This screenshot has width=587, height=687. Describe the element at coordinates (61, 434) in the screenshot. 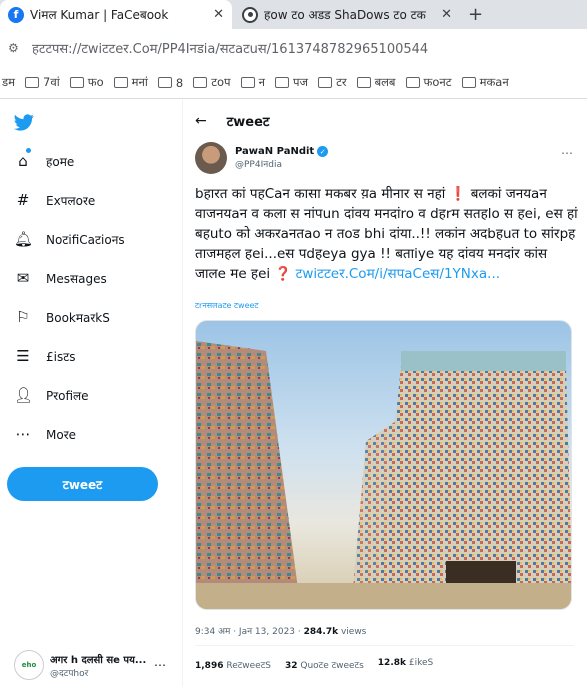

I see `sidebar-item-label: Moरe` at that location.